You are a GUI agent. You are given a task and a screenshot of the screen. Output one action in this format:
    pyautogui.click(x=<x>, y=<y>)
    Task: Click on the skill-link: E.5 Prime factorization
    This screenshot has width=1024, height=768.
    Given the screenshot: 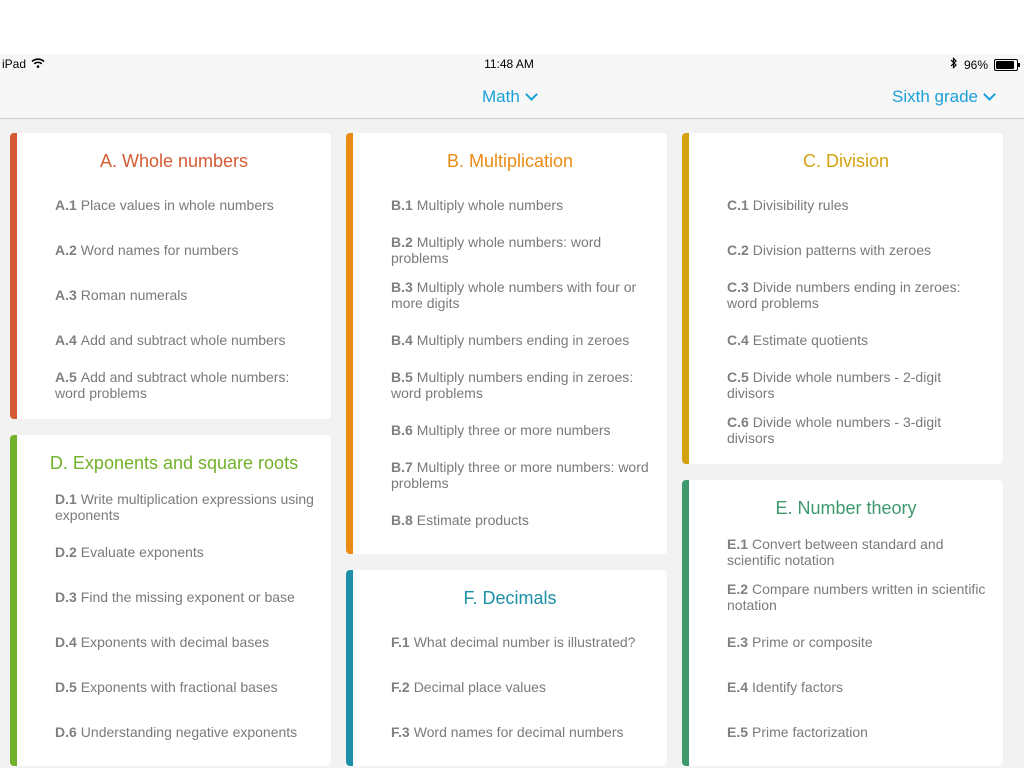 What is the action you would take?
    pyautogui.click(x=857, y=731)
    